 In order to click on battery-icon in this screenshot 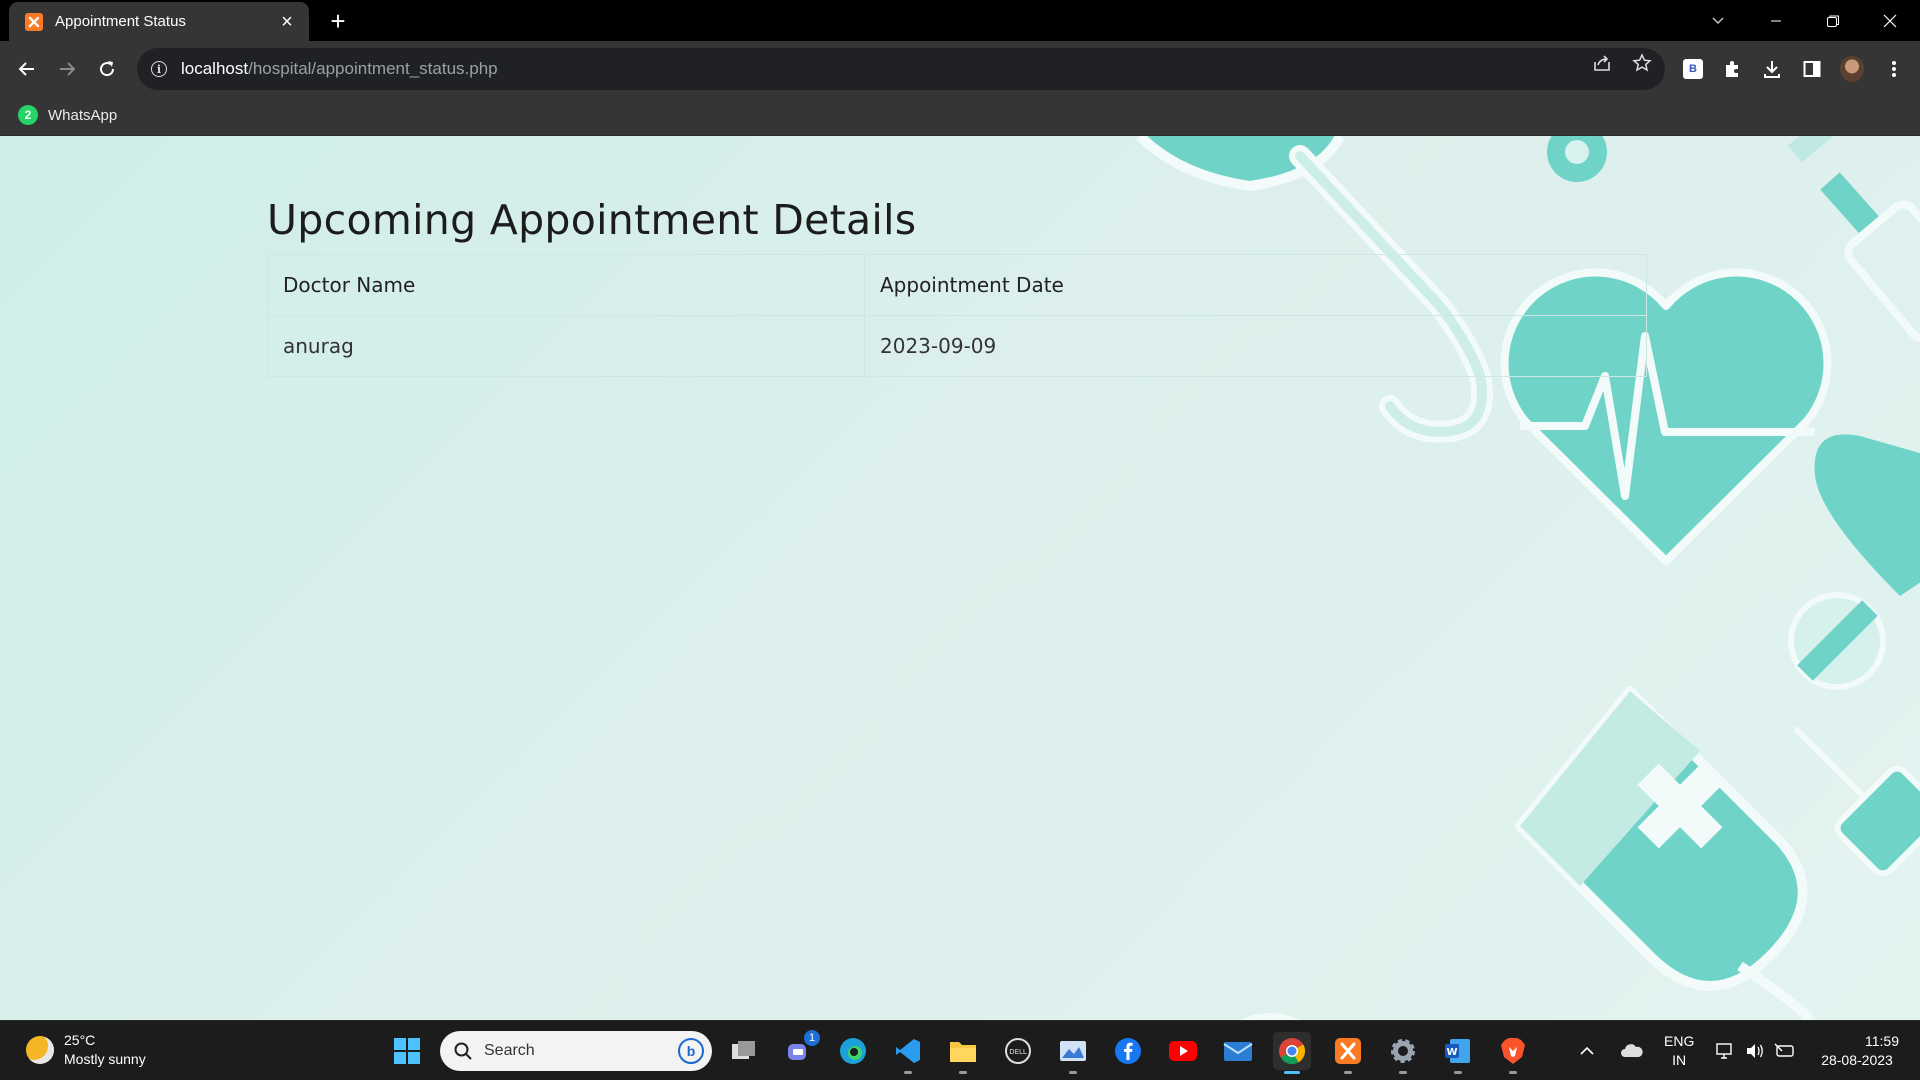, I will do `click(1785, 1050)`.